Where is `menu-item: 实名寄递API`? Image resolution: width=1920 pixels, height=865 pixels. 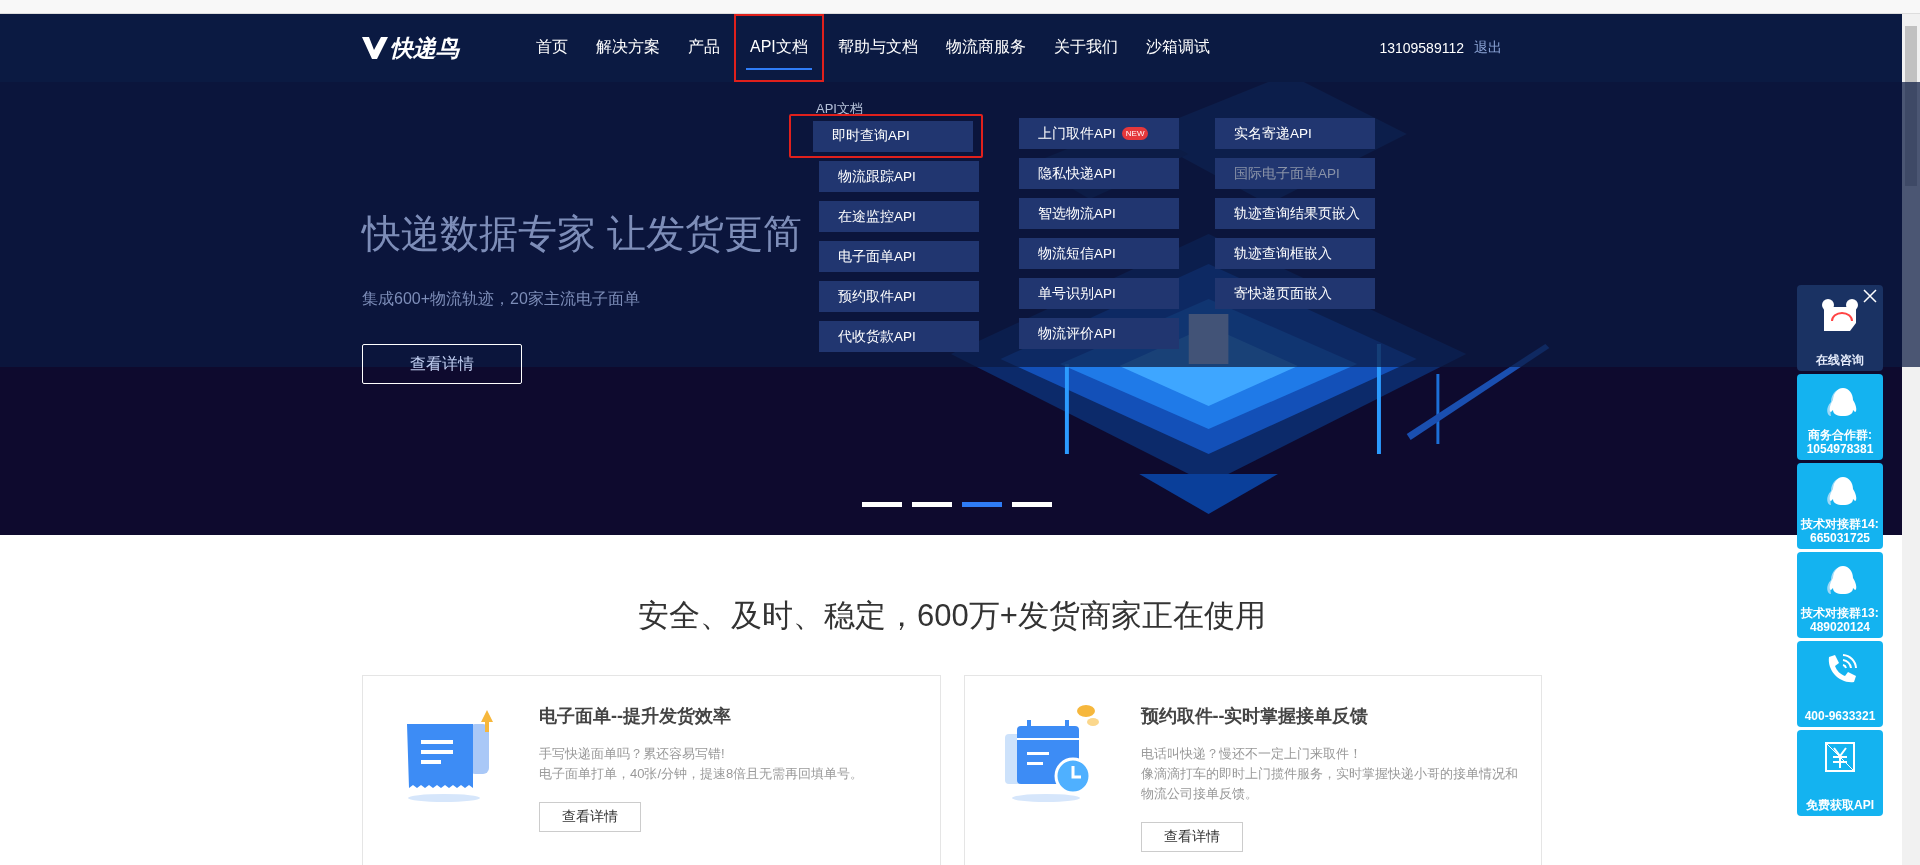
menu-item: 实名寄递API is located at coordinates (1295, 133).